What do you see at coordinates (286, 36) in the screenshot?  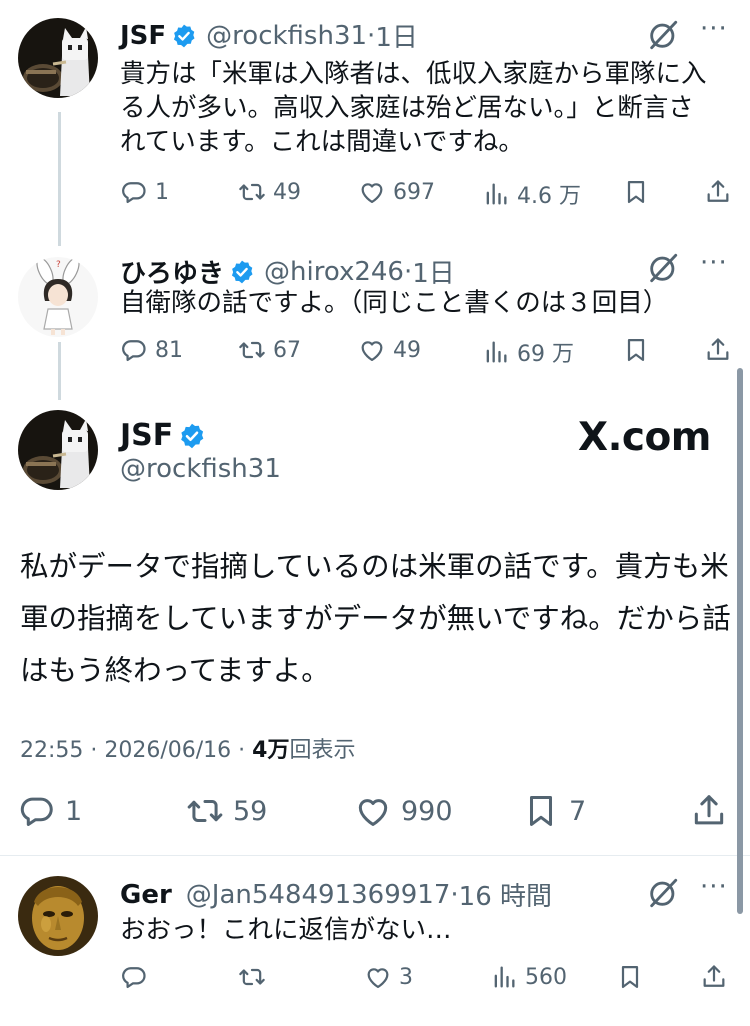 I see `handle: @rockfish31` at bounding box center [286, 36].